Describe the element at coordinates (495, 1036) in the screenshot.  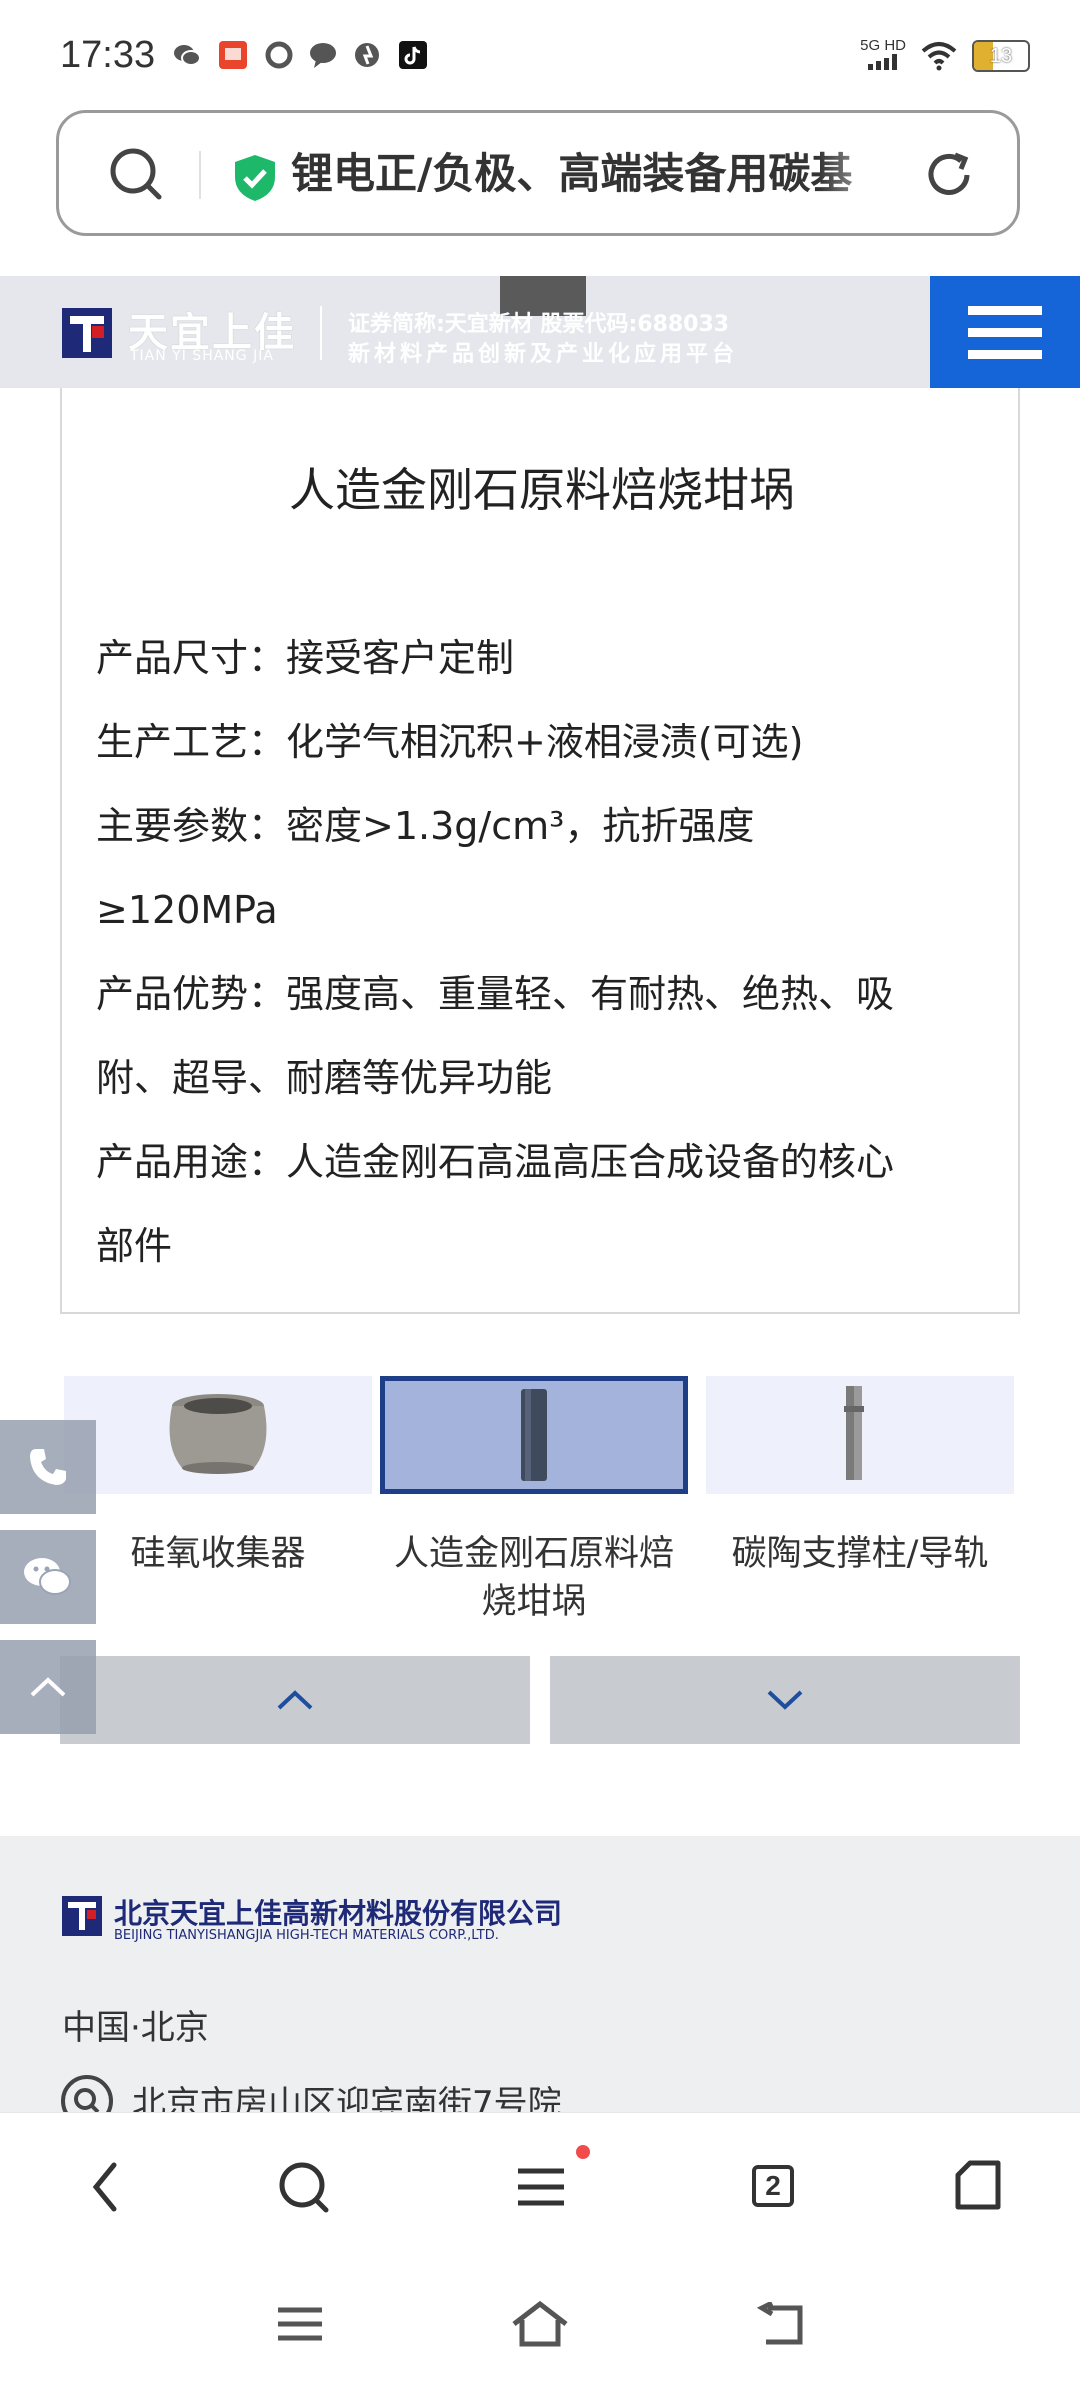
I see `spec-advantages: 产品优势：强度高、重量轻、有耐热、绝热、吸 附、超导、耐磨等优异功能` at that location.